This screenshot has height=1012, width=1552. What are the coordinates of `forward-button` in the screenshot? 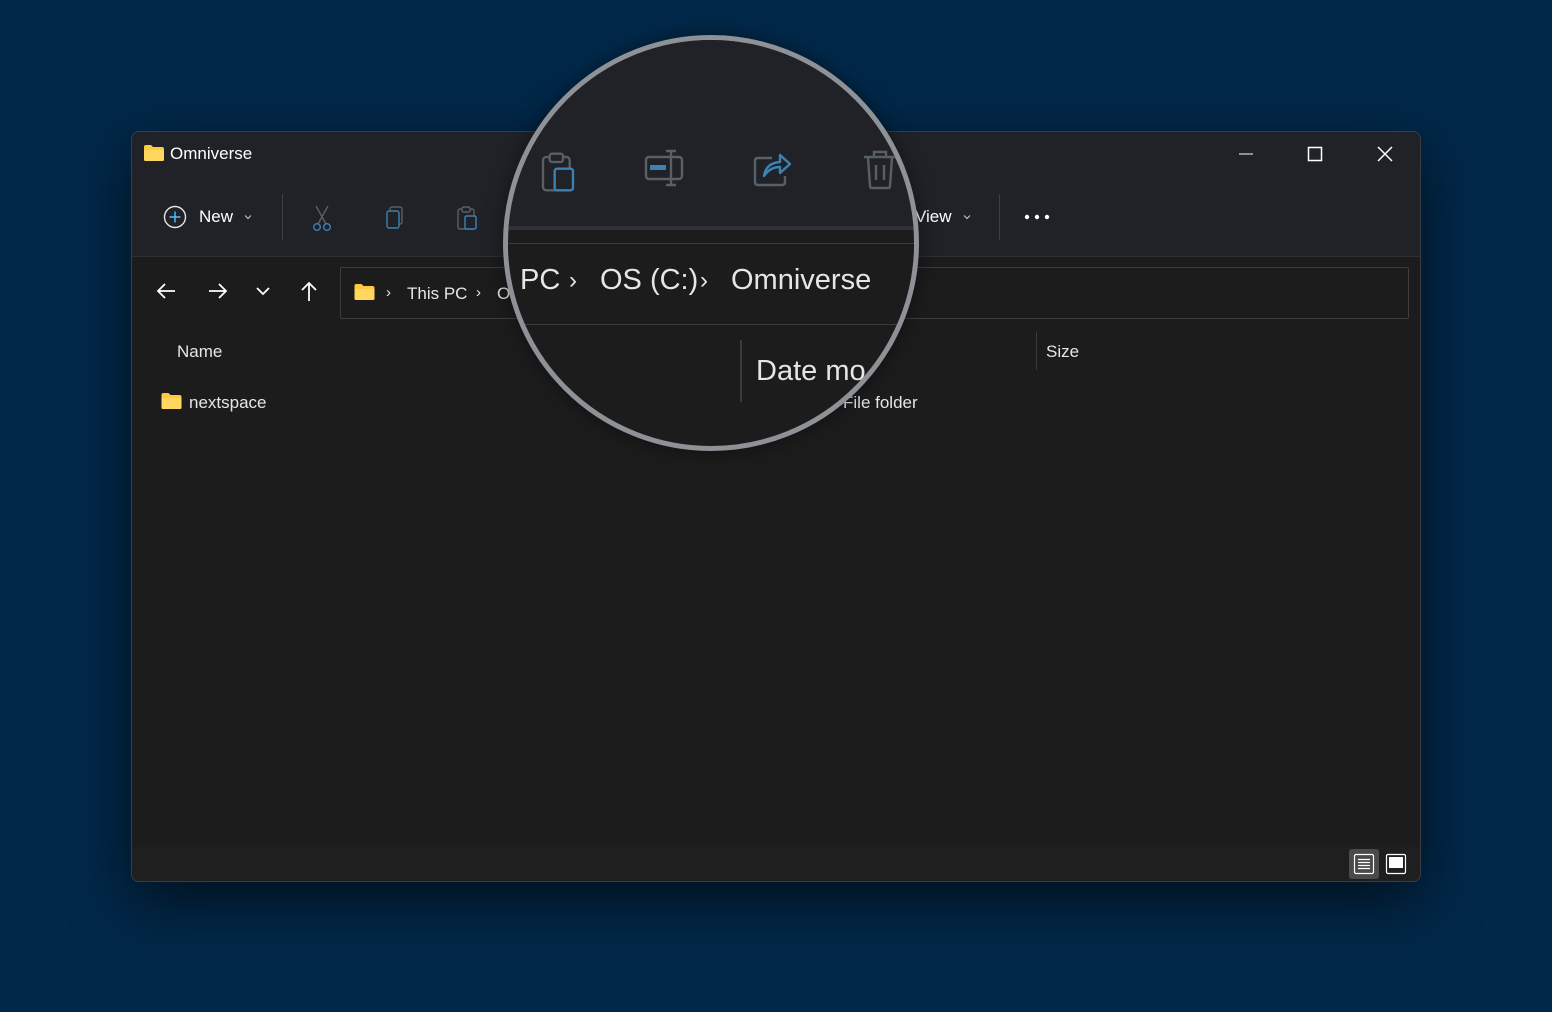 It's located at (218, 291).